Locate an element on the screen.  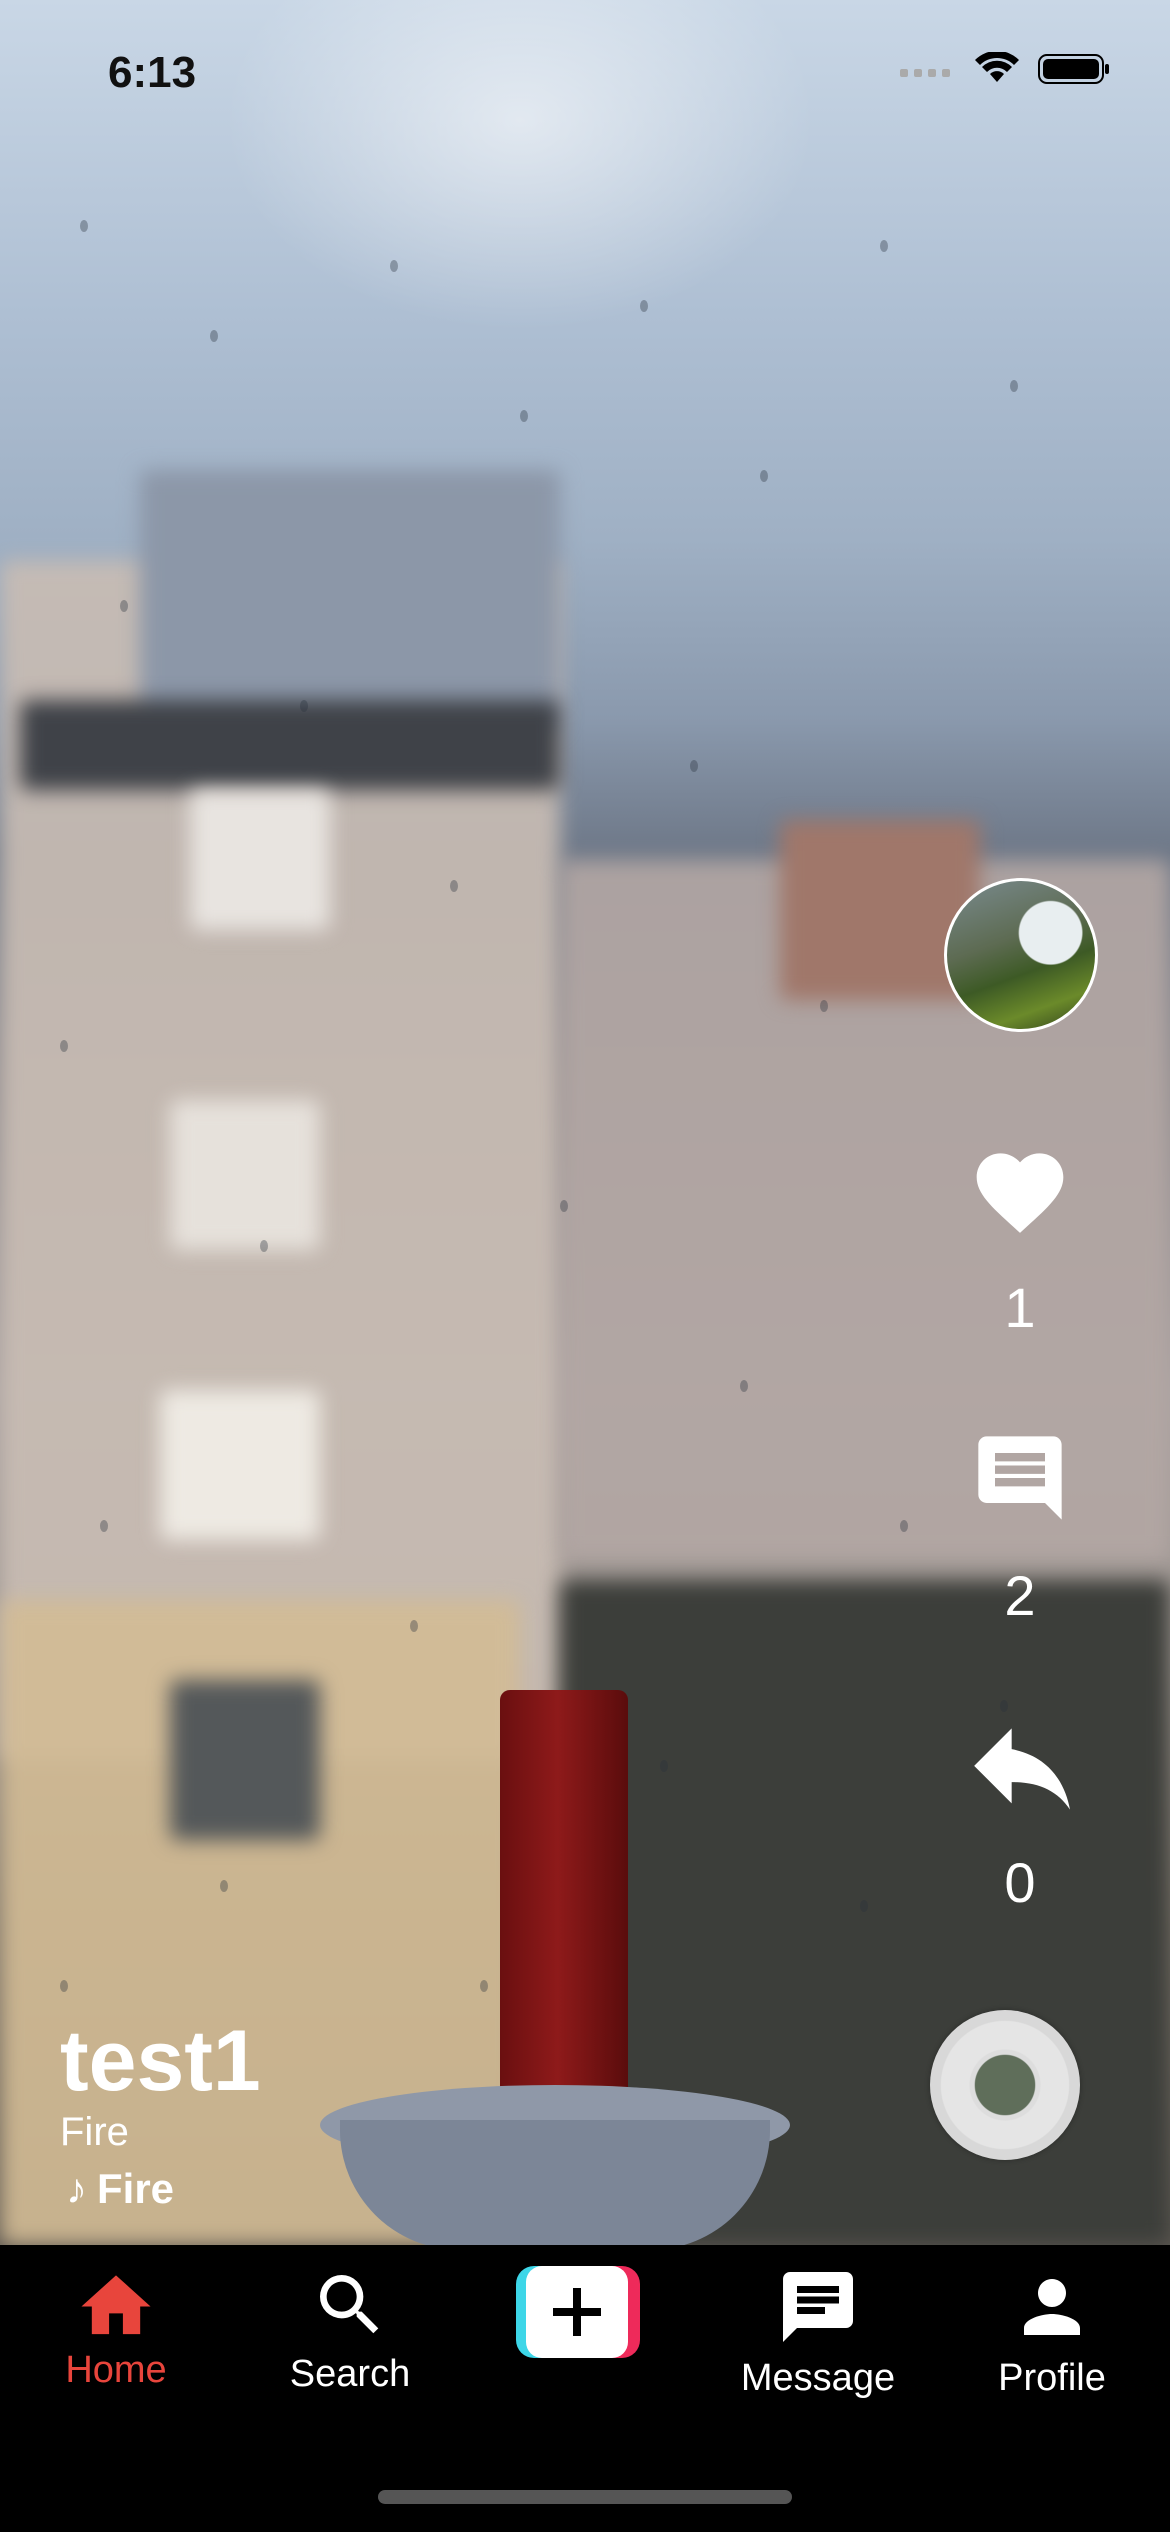
music-disc is located at coordinates (1005, 2085).